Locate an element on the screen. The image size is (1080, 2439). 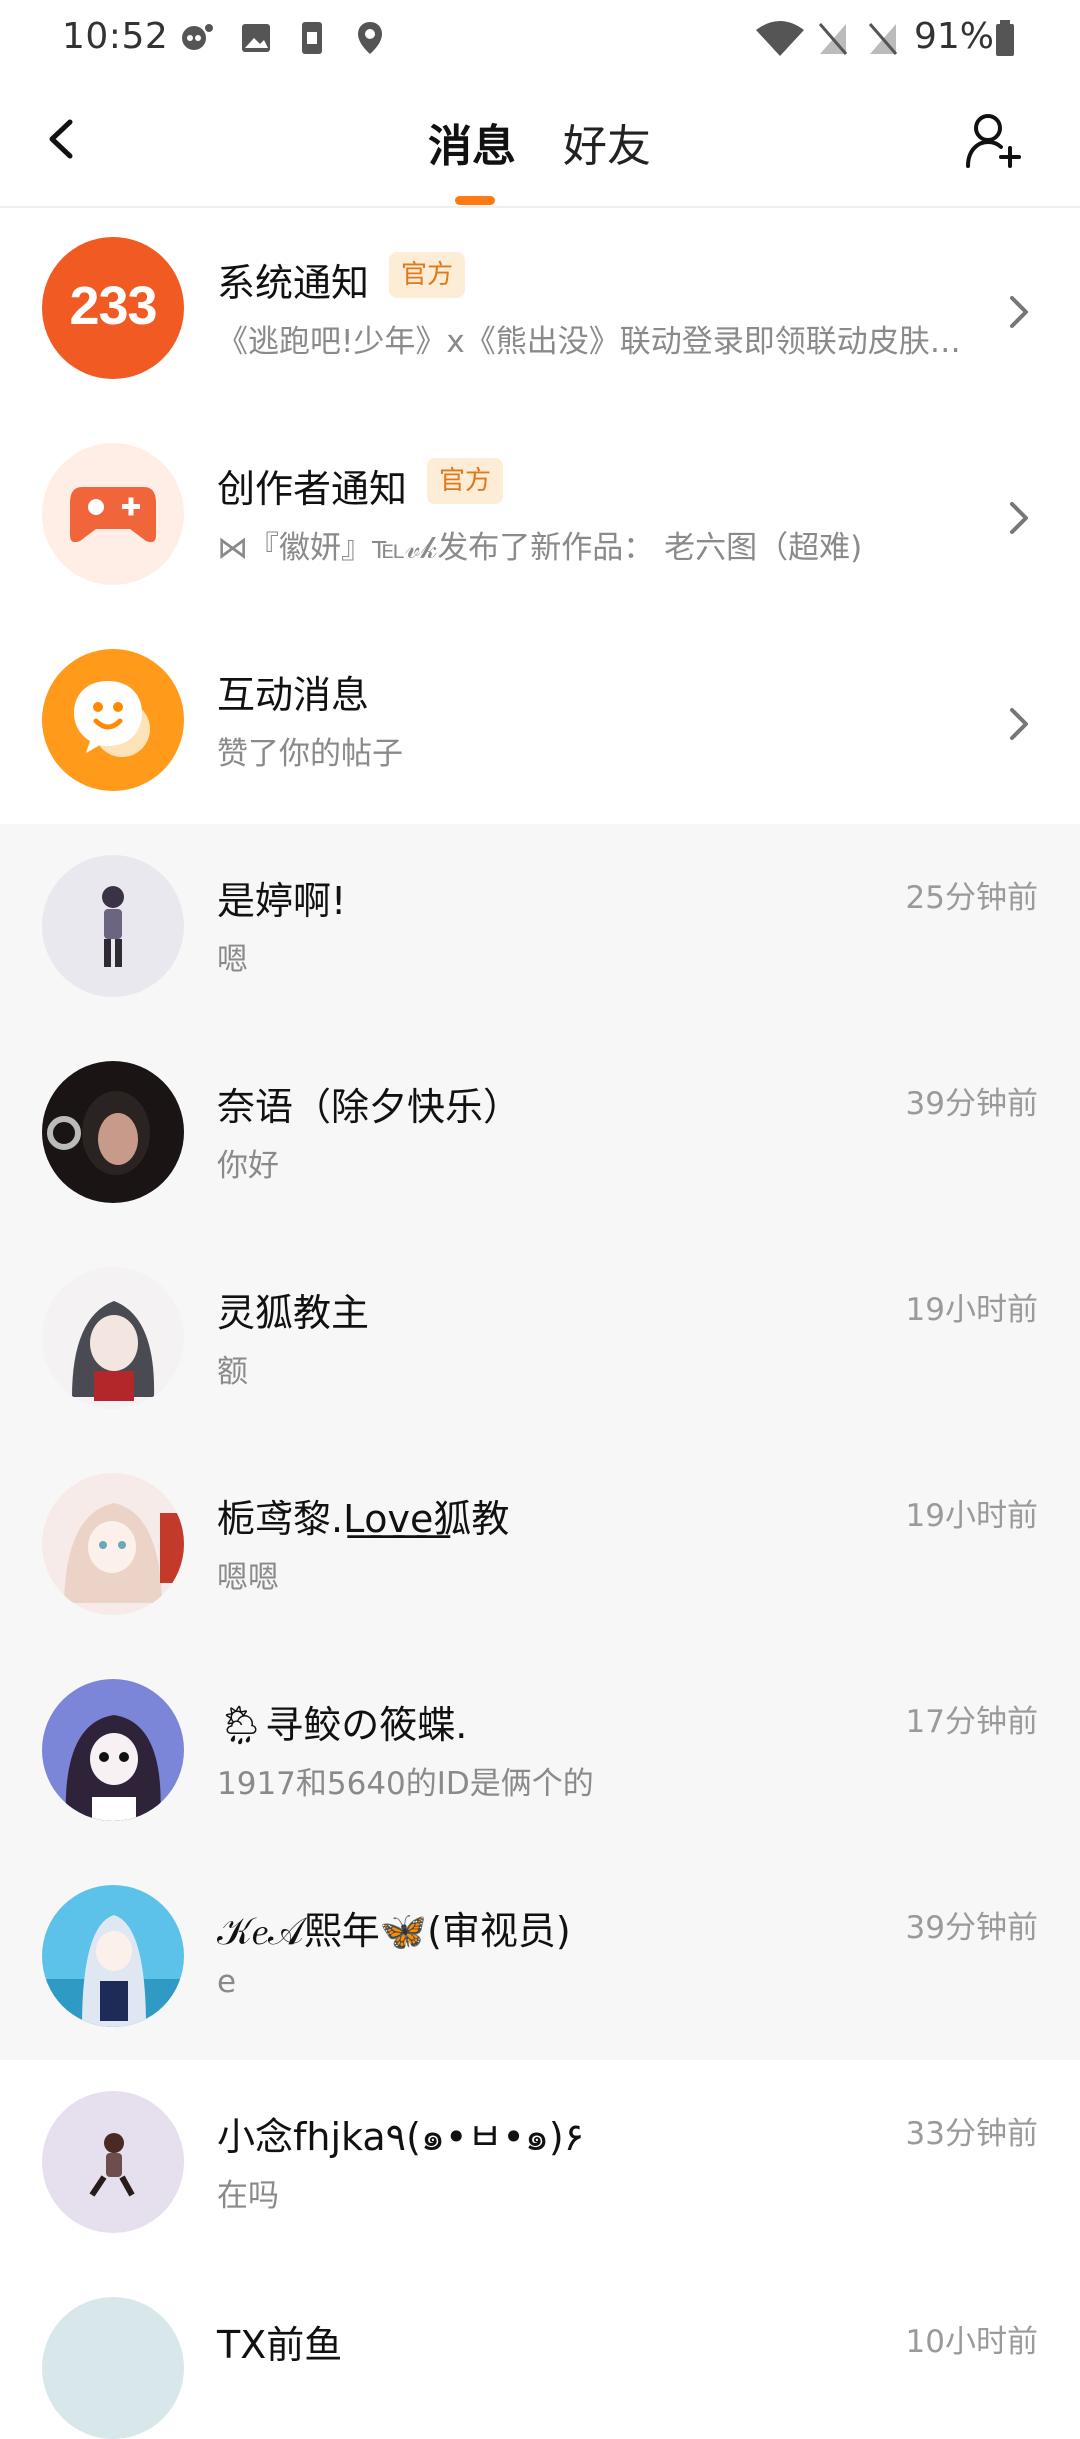
list-item-creator-notice: 创作者通知 官方 ⋈『徽妍』℡𝓋𝓀发布了新作品： 老六图（超难) is located at coordinates (540, 515).